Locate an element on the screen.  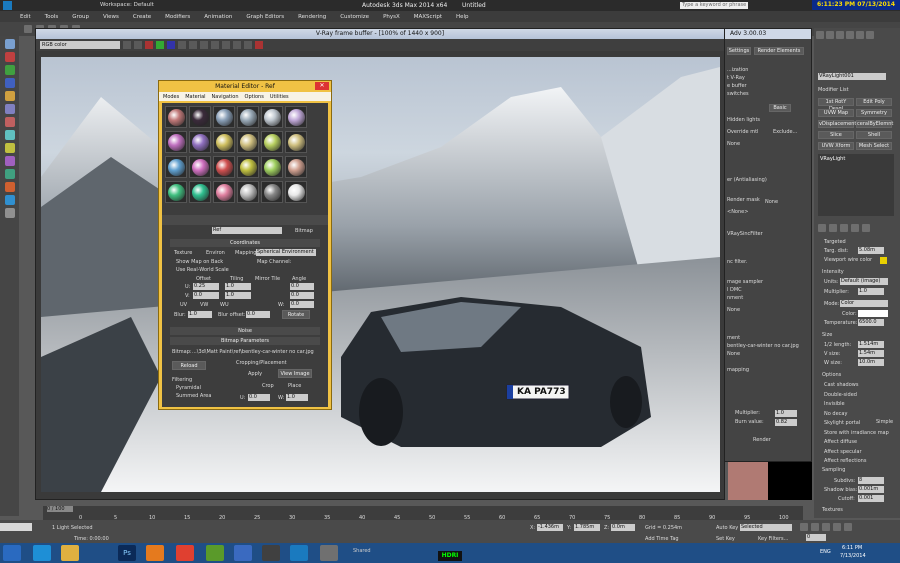
store-icon is located at coordinates (243, 553).